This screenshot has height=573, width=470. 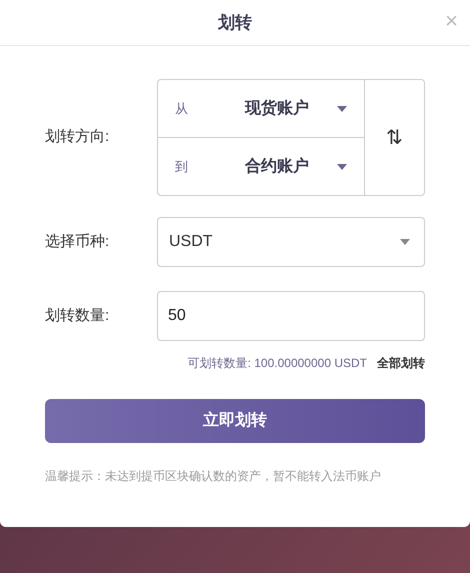 I want to click on field-label: 选择币种:, so click(x=77, y=242).